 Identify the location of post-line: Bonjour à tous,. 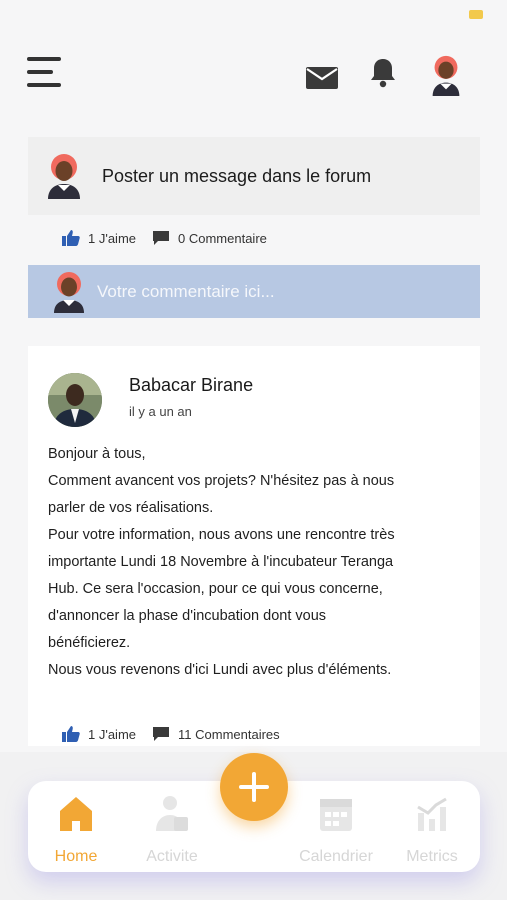
(97, 454).